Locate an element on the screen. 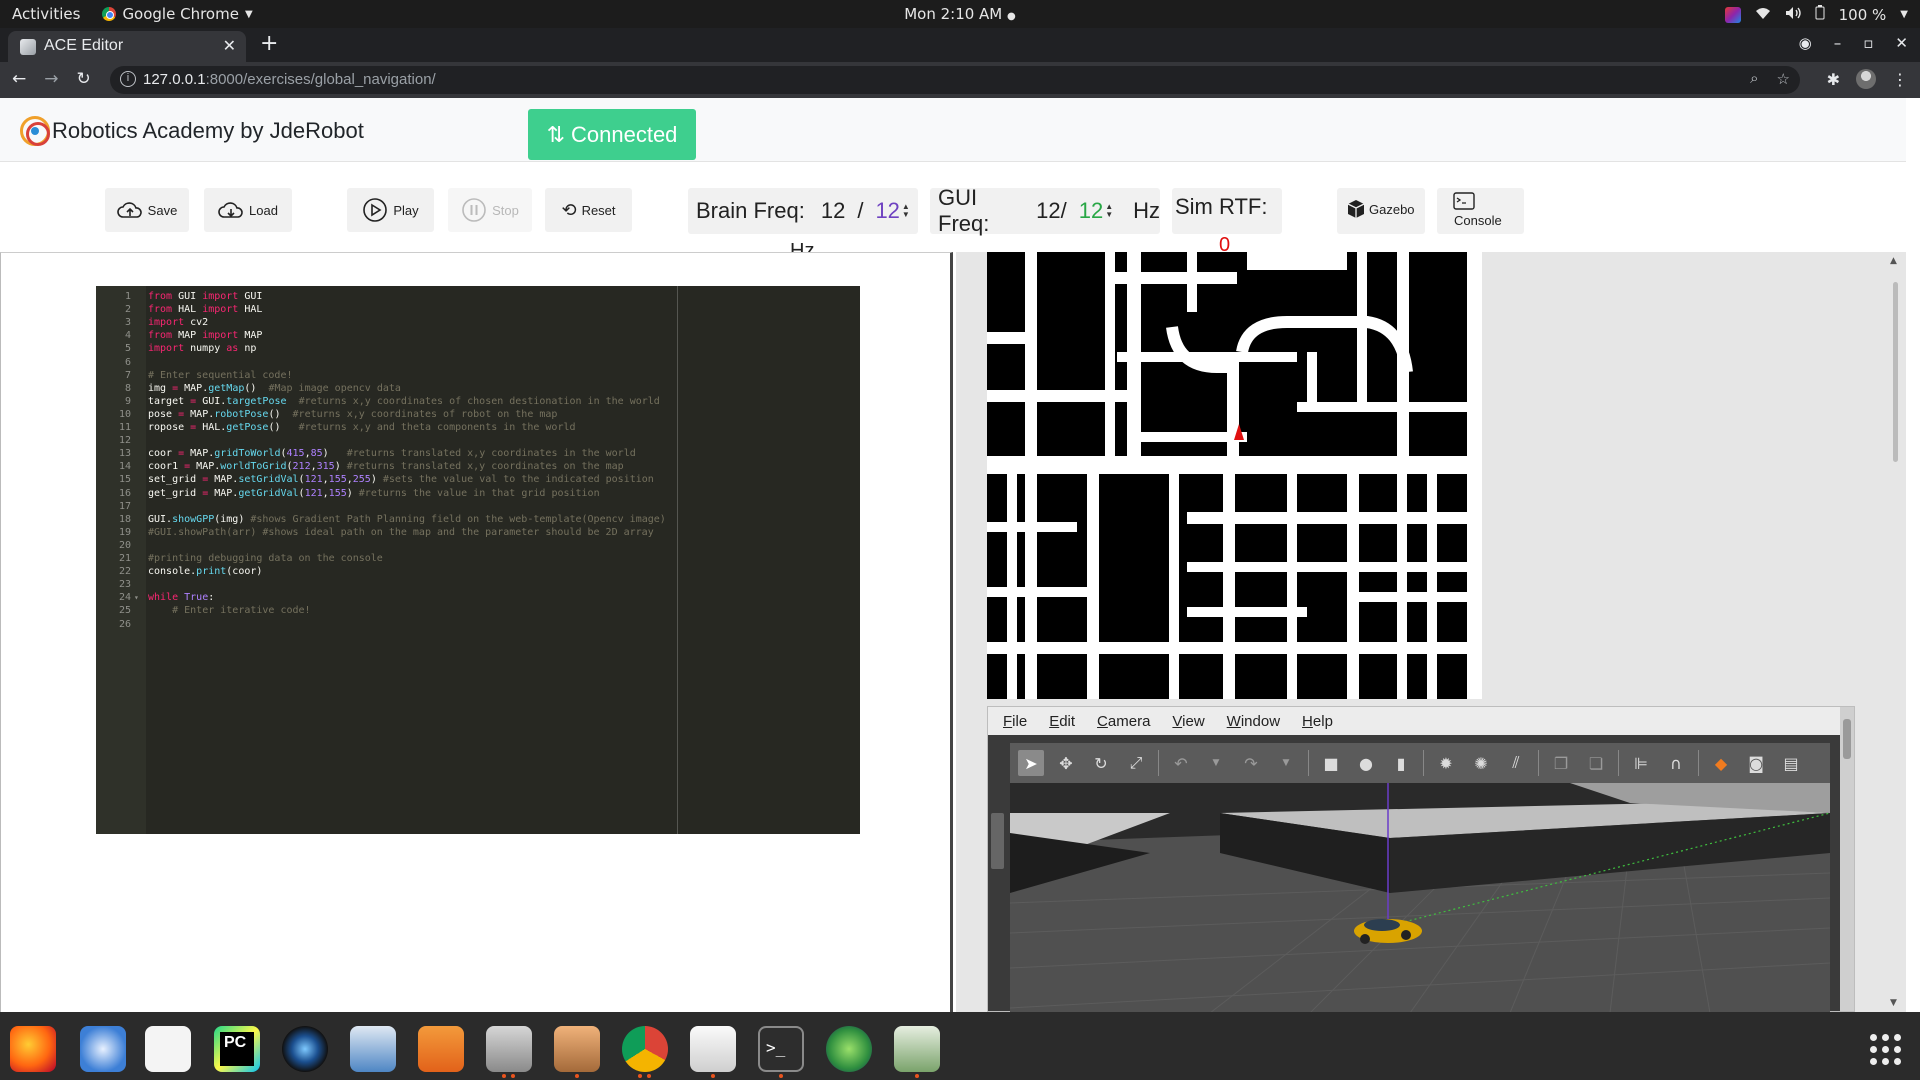  gazebo-3d-scene is located at coordinates (1420, 898).